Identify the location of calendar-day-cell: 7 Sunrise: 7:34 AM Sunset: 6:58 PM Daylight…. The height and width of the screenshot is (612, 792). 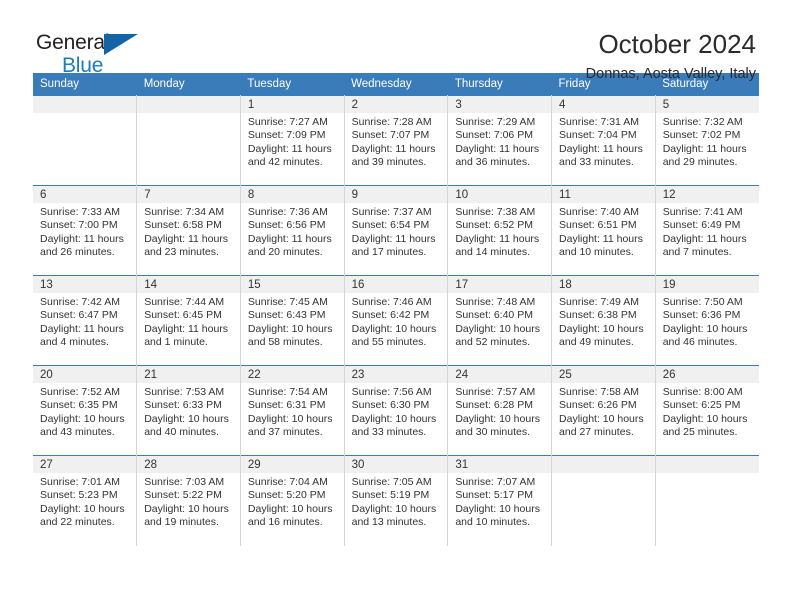
(188, 230).